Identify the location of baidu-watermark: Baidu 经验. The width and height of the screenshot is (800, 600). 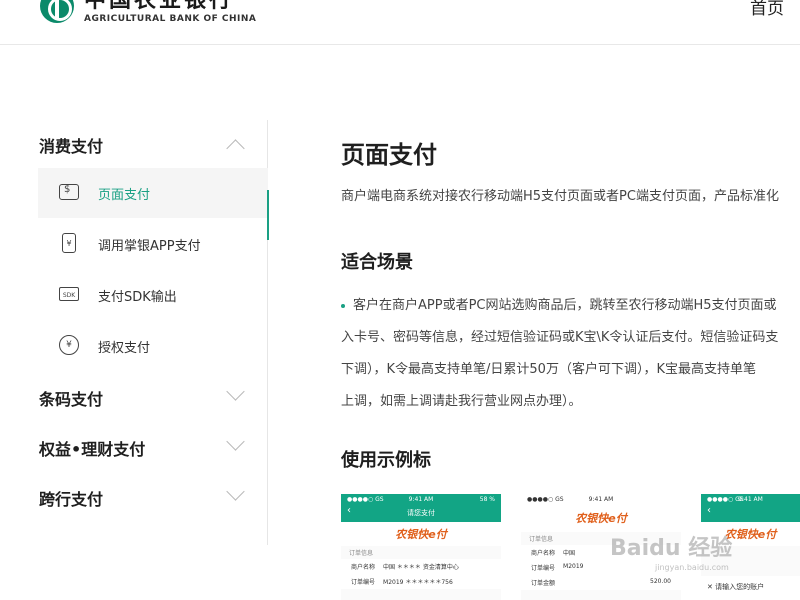
(671, 548).